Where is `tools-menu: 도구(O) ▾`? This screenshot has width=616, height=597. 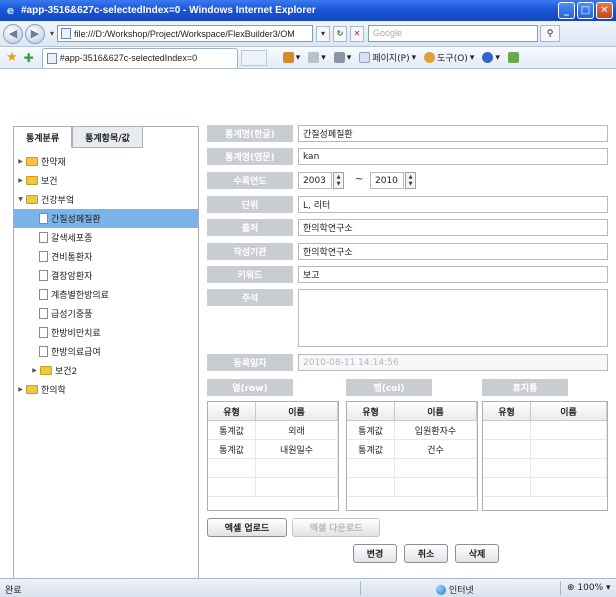 tools-menu: 도구(O) ▾ is located at coordinates (449, 57).